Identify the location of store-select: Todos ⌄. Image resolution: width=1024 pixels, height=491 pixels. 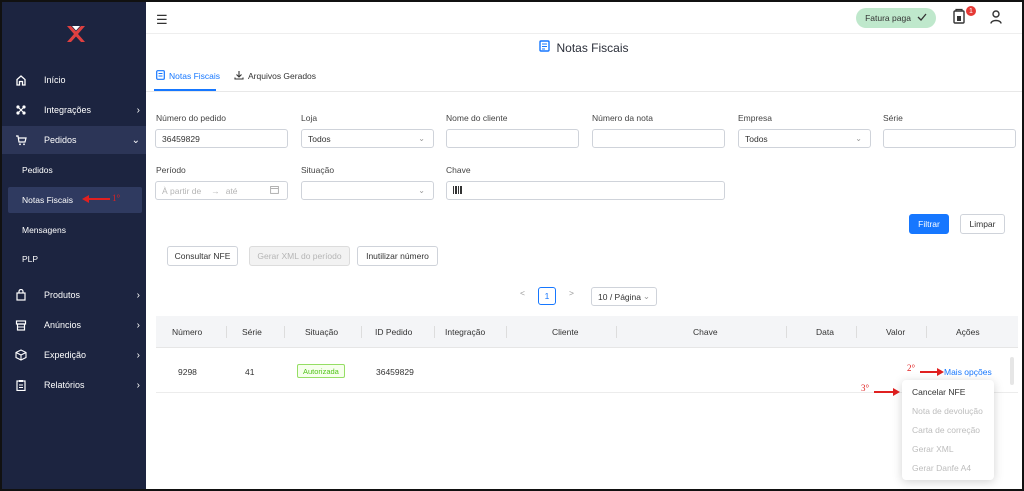
(367, 138).